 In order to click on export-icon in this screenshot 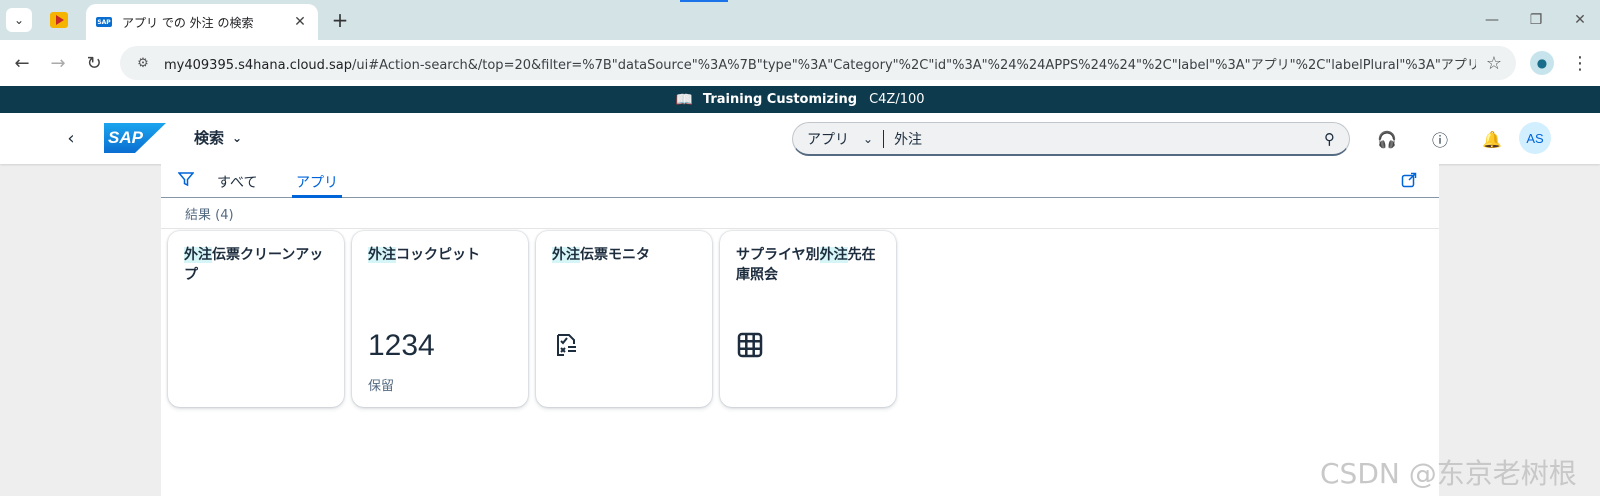, I will do `click(1409, 180)`.